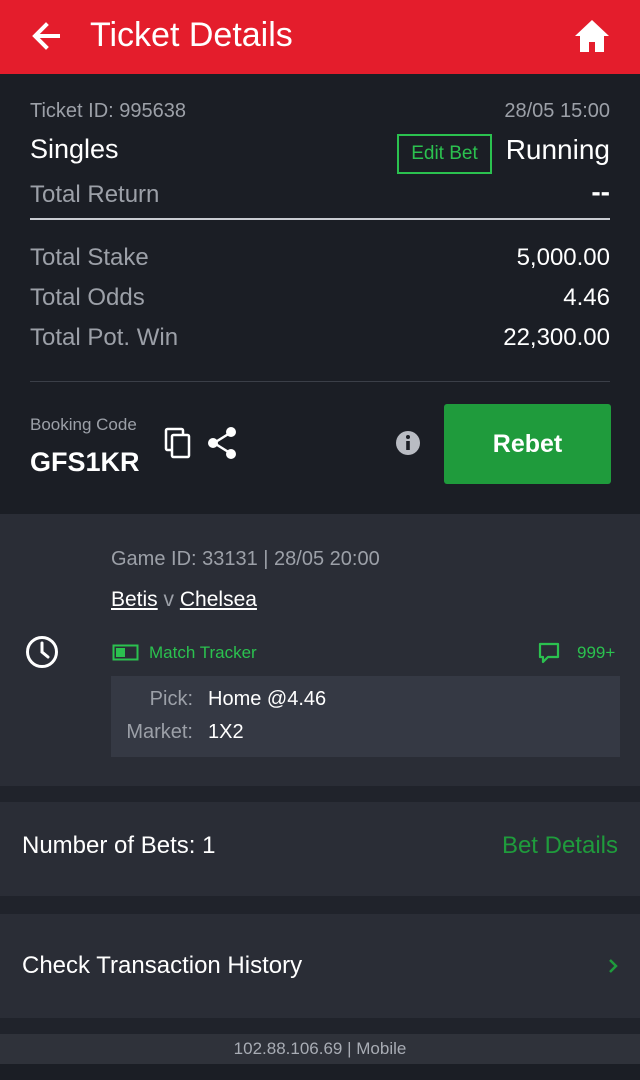 The image size is (640, 1080). What do you see at coordinates (95, 194) in the screenshot?
I see `total-return-label: Total Return` at bounding box center [95, 194].